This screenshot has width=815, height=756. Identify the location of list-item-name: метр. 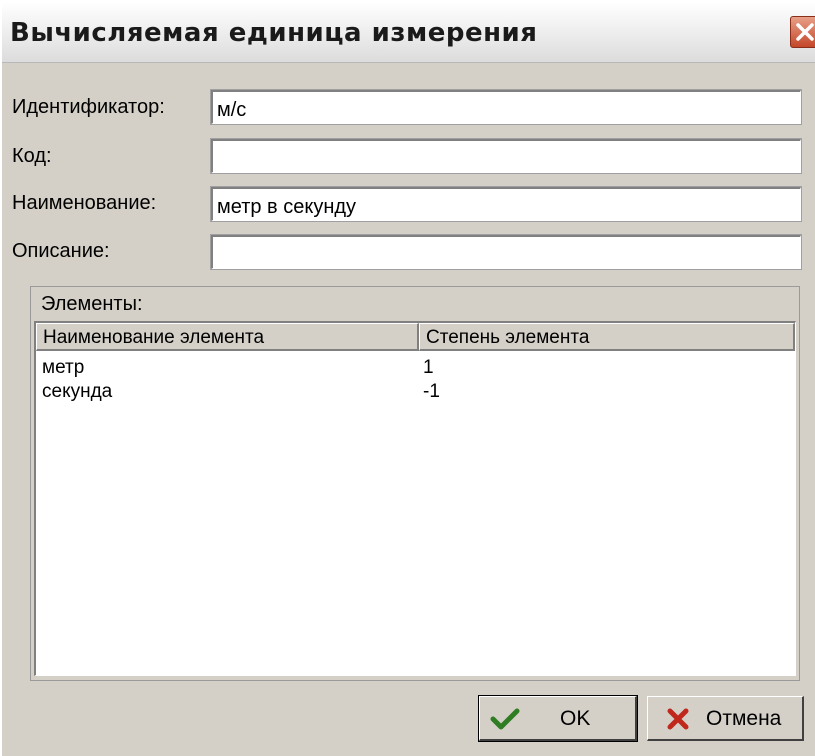
(63, 368).